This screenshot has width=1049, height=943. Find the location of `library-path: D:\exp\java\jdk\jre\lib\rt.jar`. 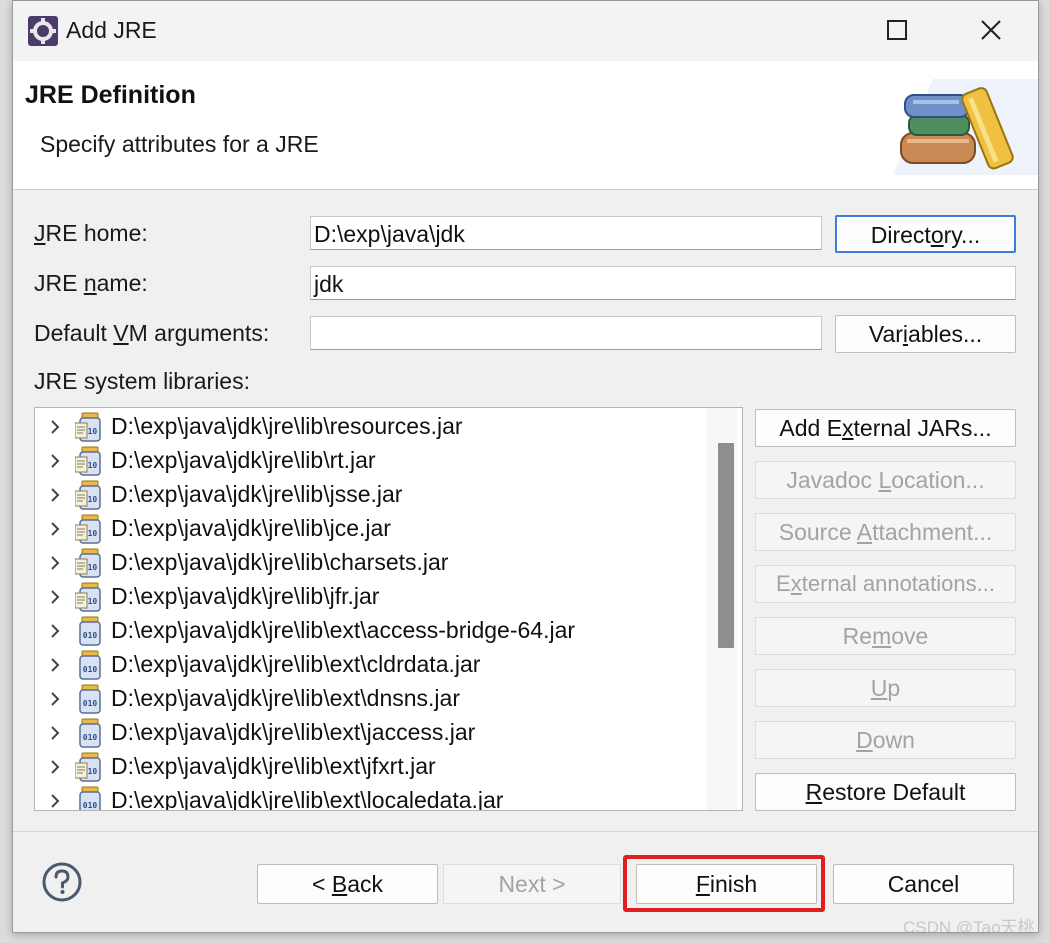

library-path: D:\exp\java\jdk\jre\lib\rt.jar is located at coordinates (243, 460).